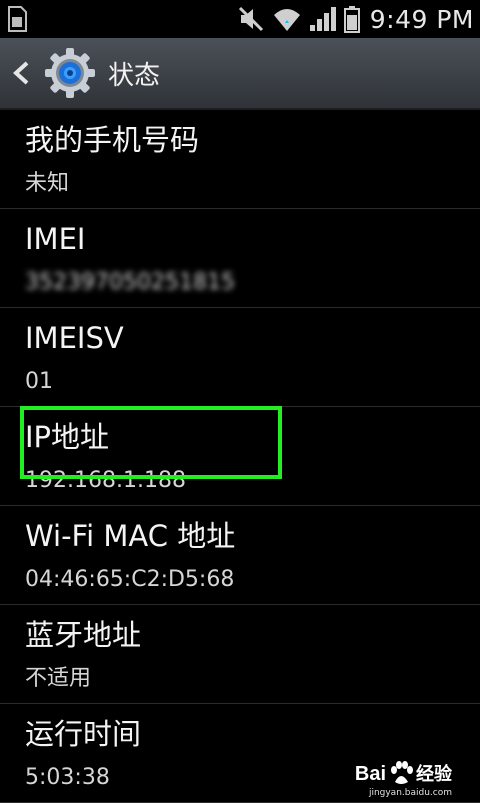  I want to click on battery-icon, so click(351, 19).